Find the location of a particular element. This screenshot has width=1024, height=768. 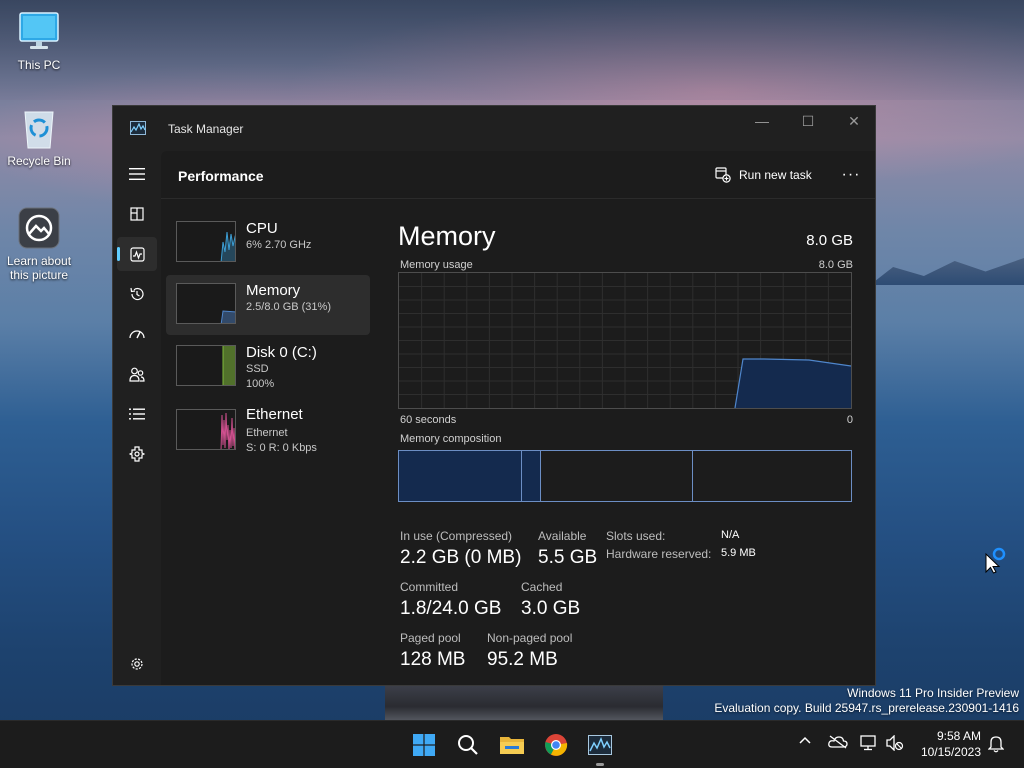

more-options-button: ··· is located at coordinates (851, 175).